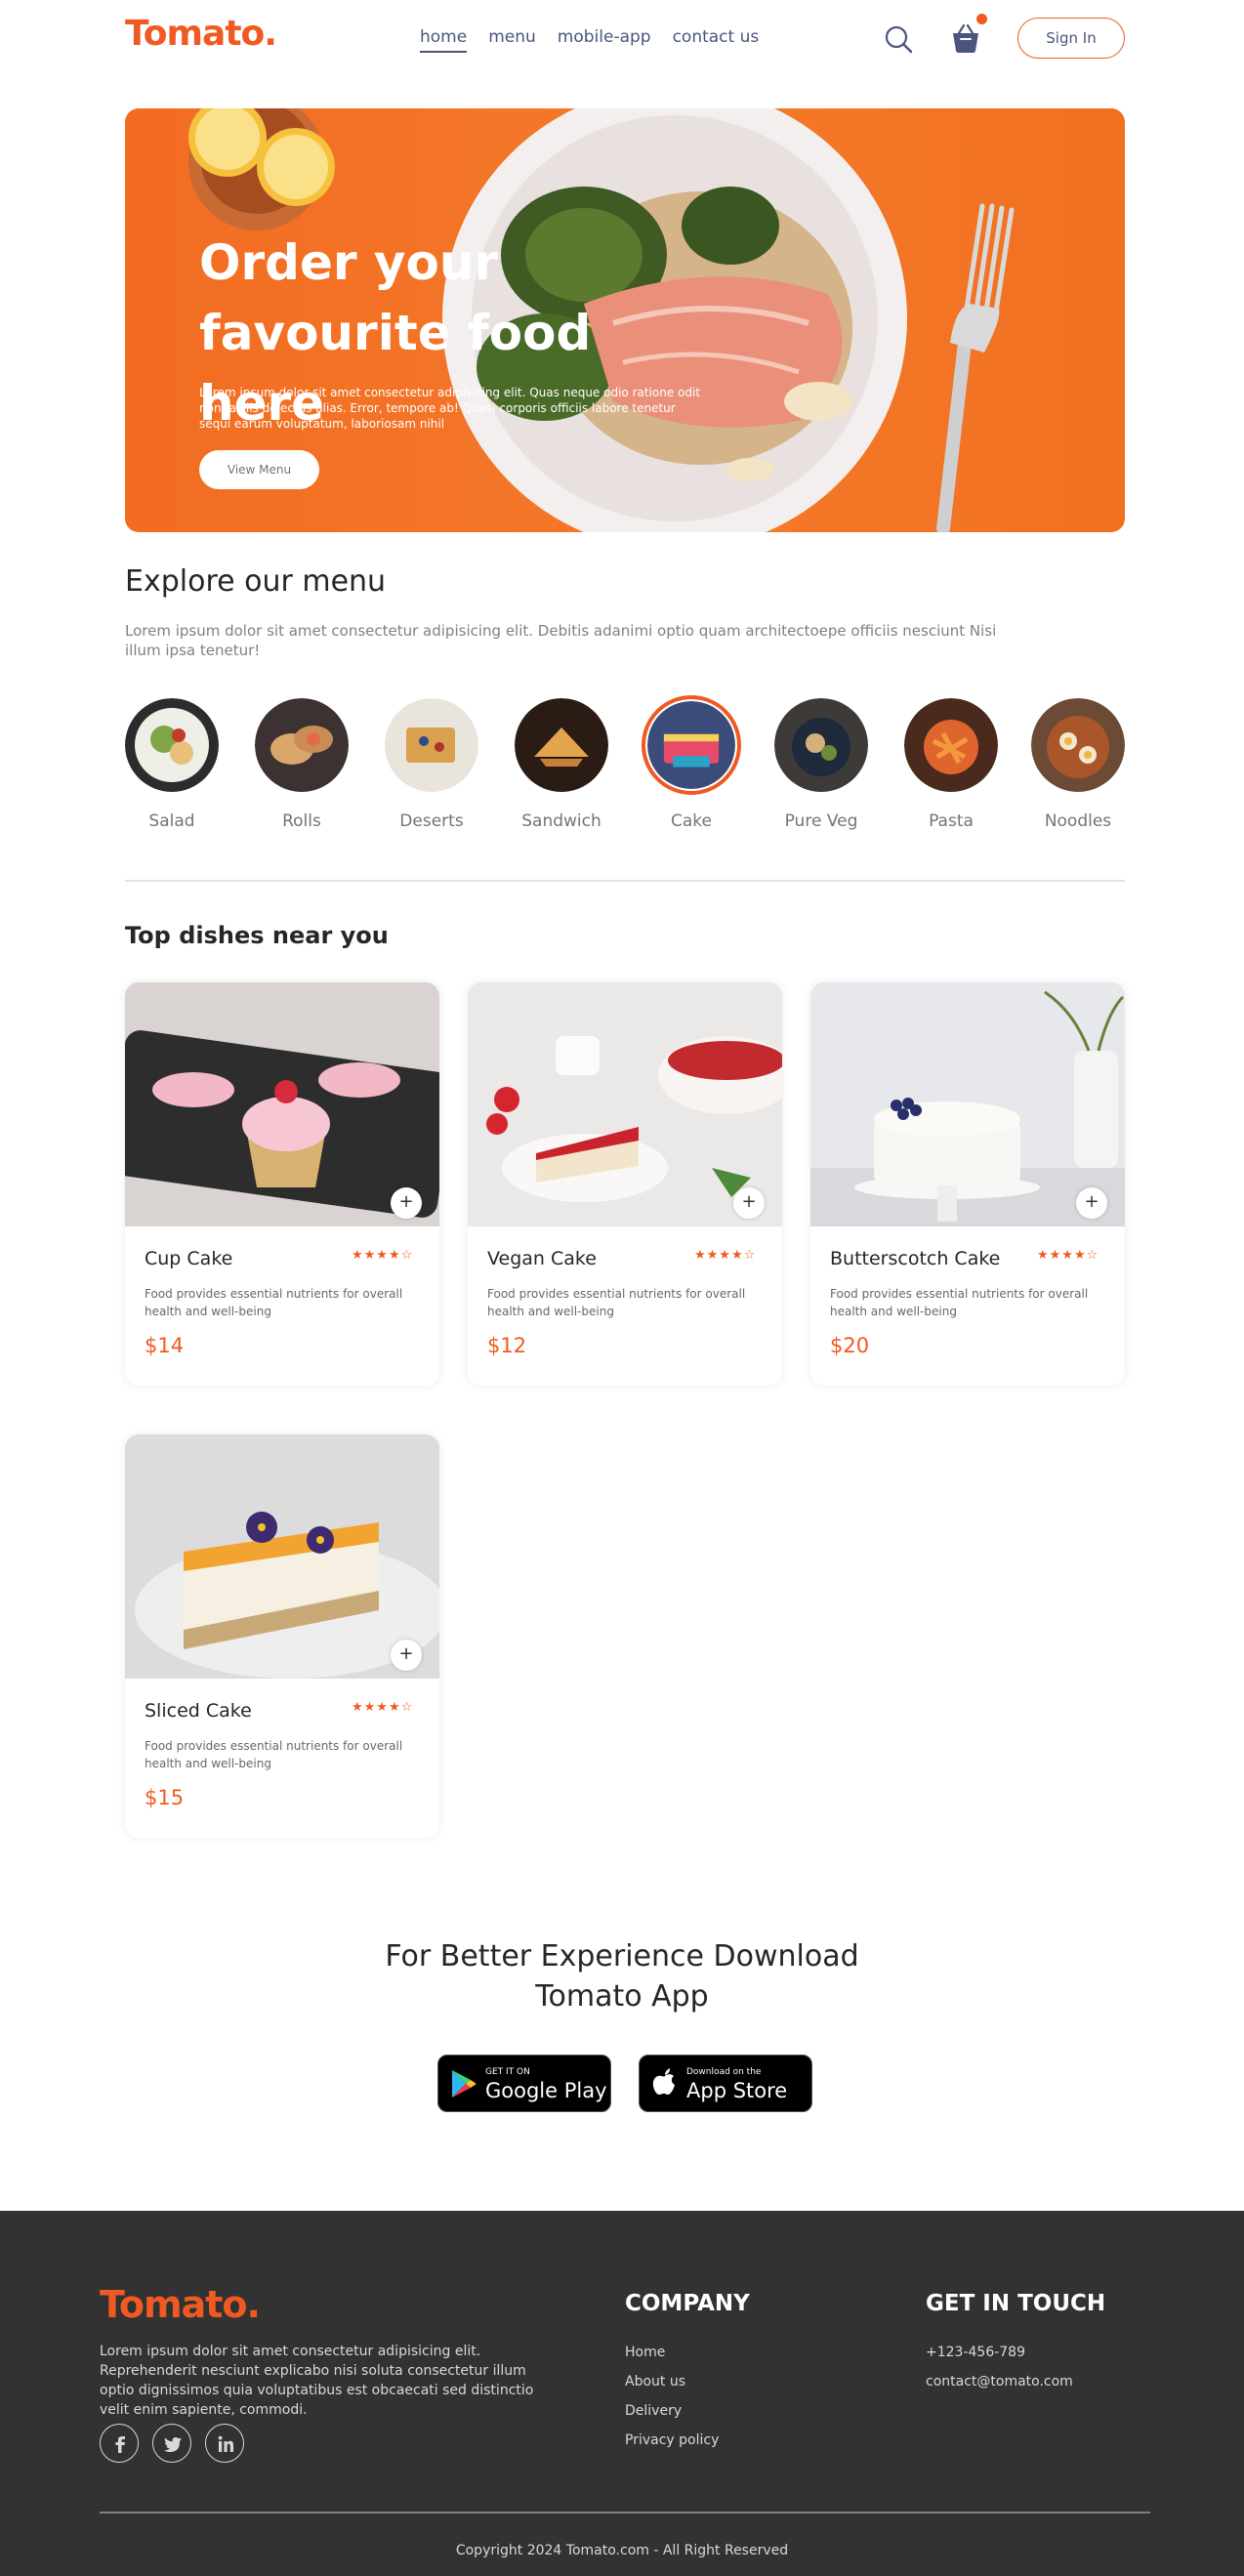  I want to click on food-price: $14, so click(165, 1345).